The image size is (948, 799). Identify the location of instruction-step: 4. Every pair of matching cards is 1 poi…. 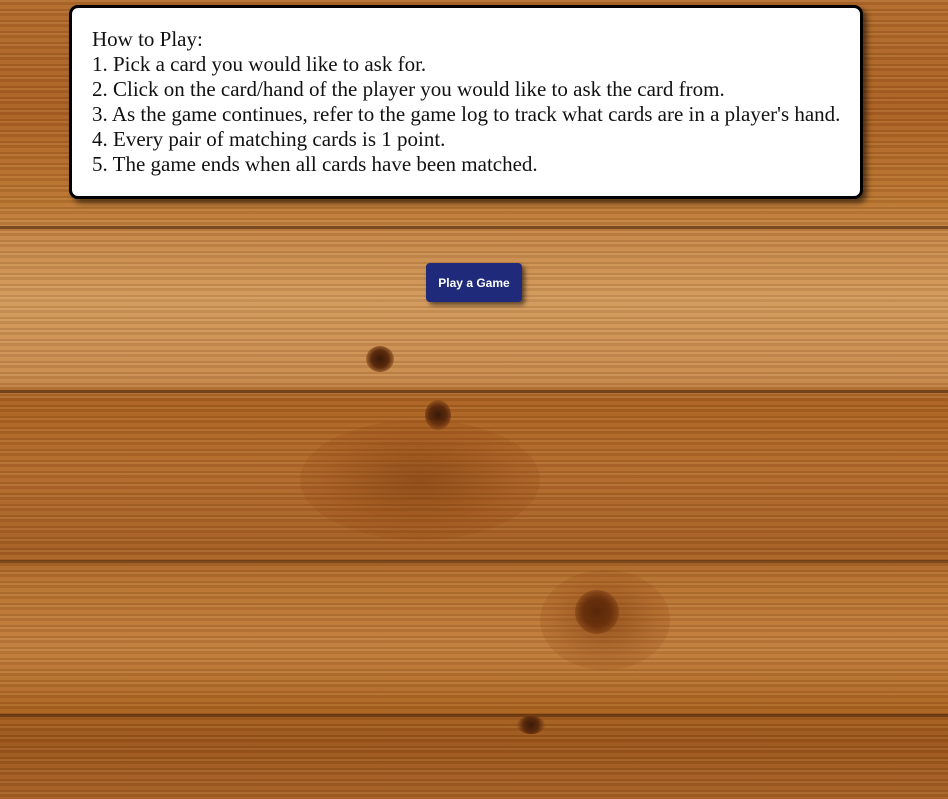
(269, 139).